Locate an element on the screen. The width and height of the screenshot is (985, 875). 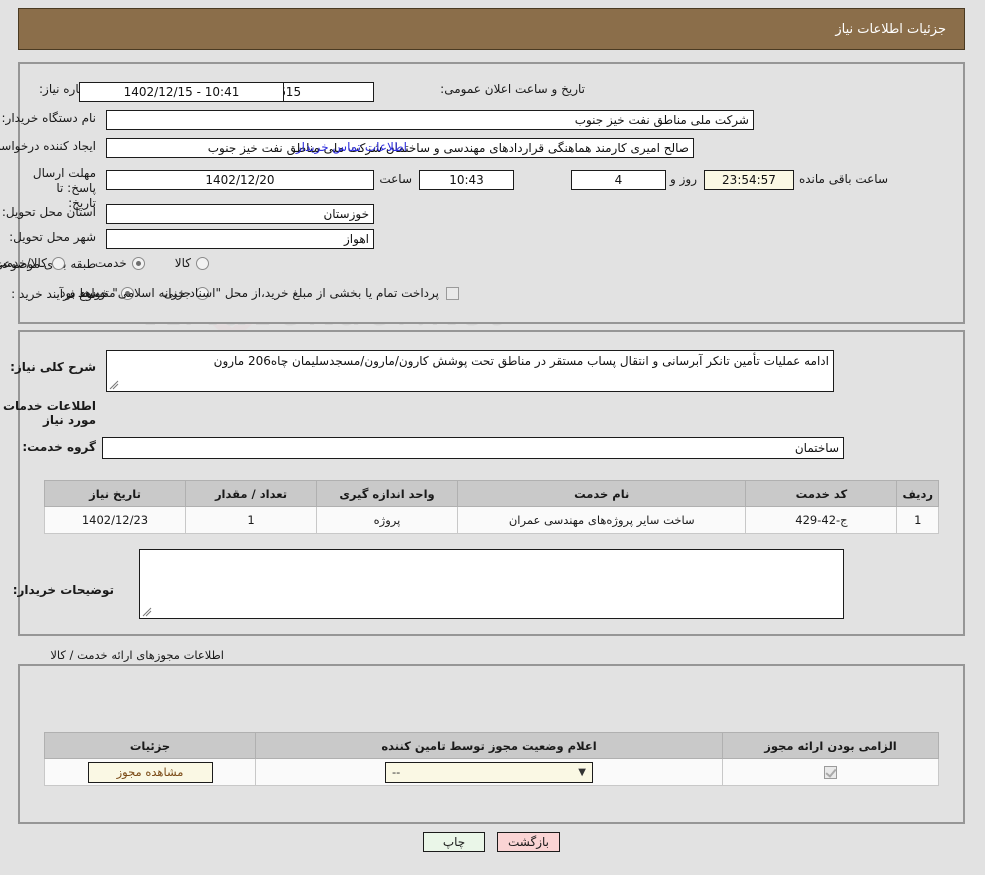
days-left-label: روز و is located at coordinates (684, 179).